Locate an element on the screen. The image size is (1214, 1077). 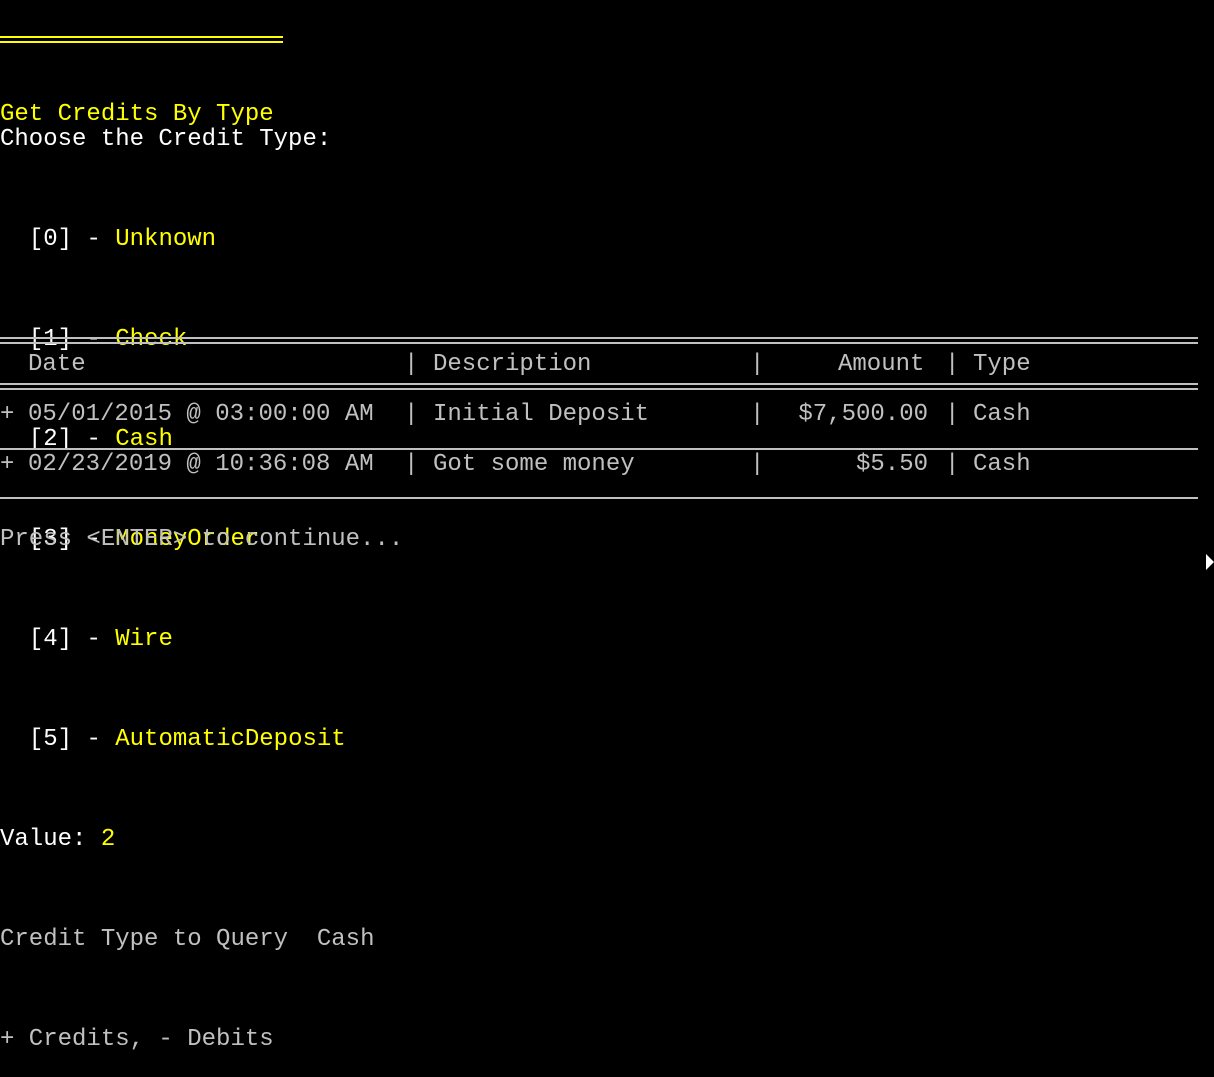
menu-option-label: Unknown is located at coordinates (166, 239).